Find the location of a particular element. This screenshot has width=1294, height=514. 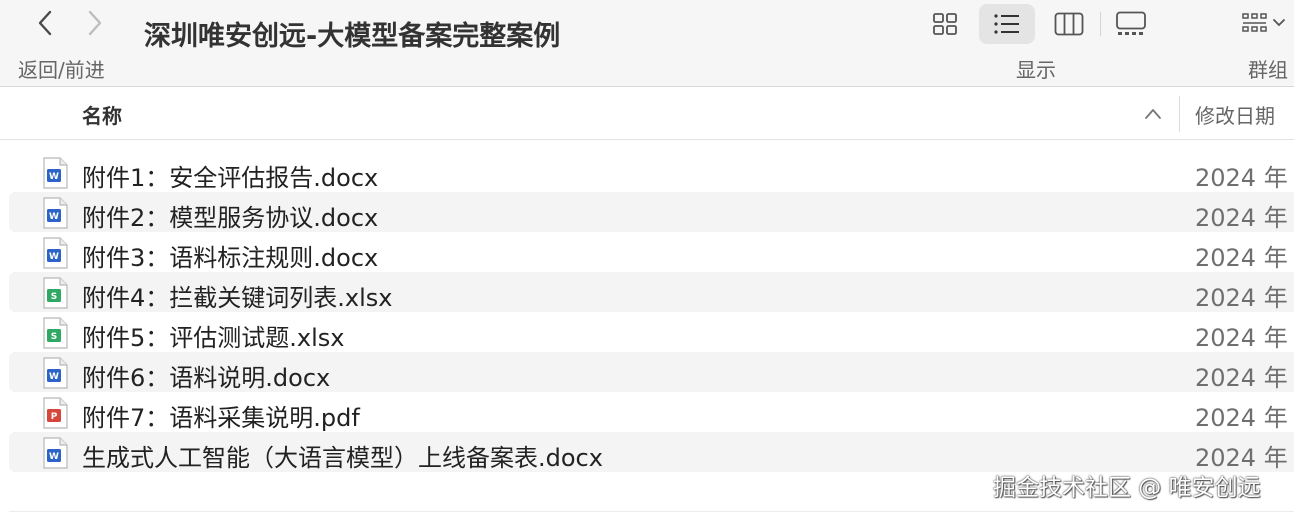

file-row: S 附件5：评估测试题.xlsx 2024 年 8 is located at coordinates (647, 332).